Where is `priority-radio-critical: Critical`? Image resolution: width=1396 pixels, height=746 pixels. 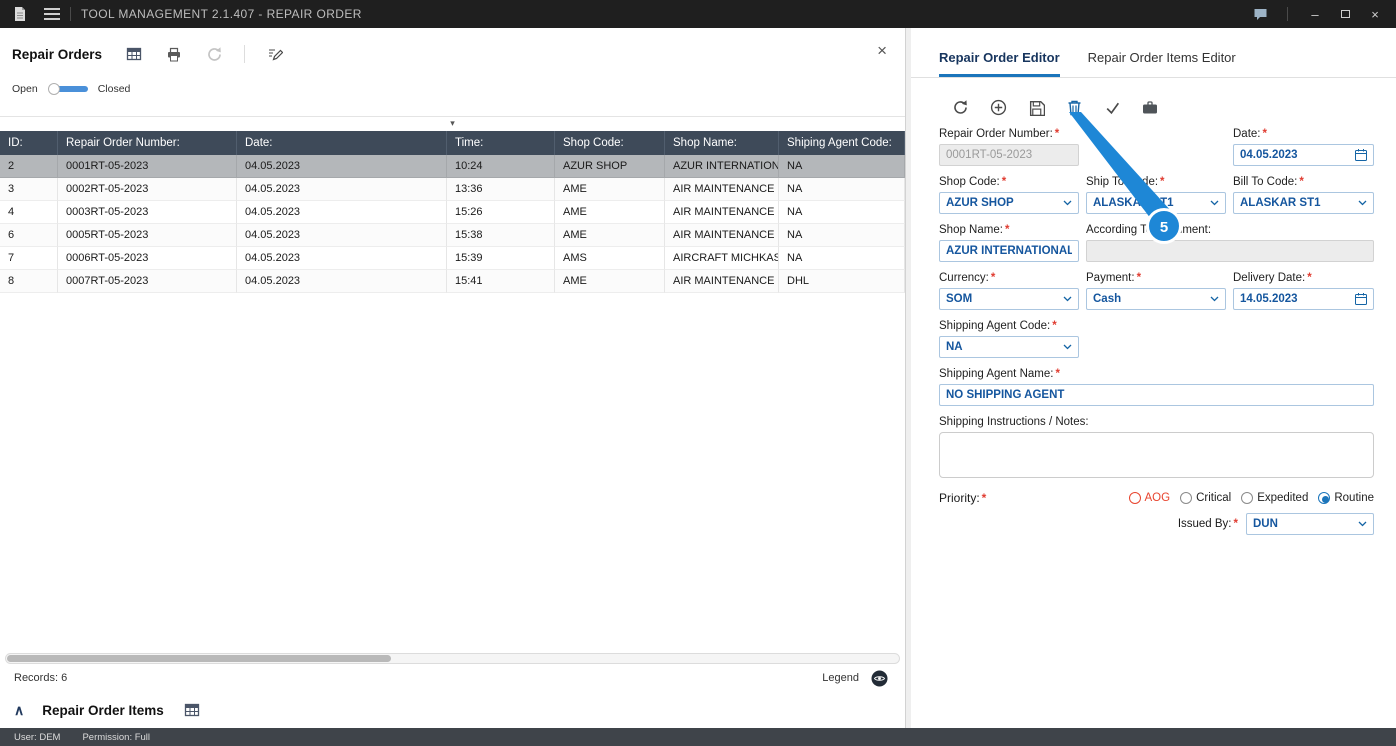
priority-radio-critical: Critical is located at coordinates (1205, 498).